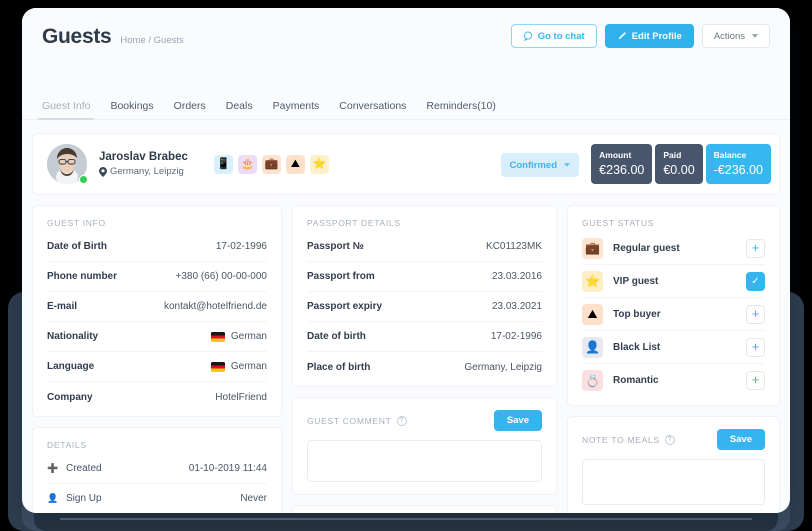  What do you see at coordinates (622, 164) in the screenshot?
I see `money-box-amount: Amount €236.00` at bounding box center [622, 164].